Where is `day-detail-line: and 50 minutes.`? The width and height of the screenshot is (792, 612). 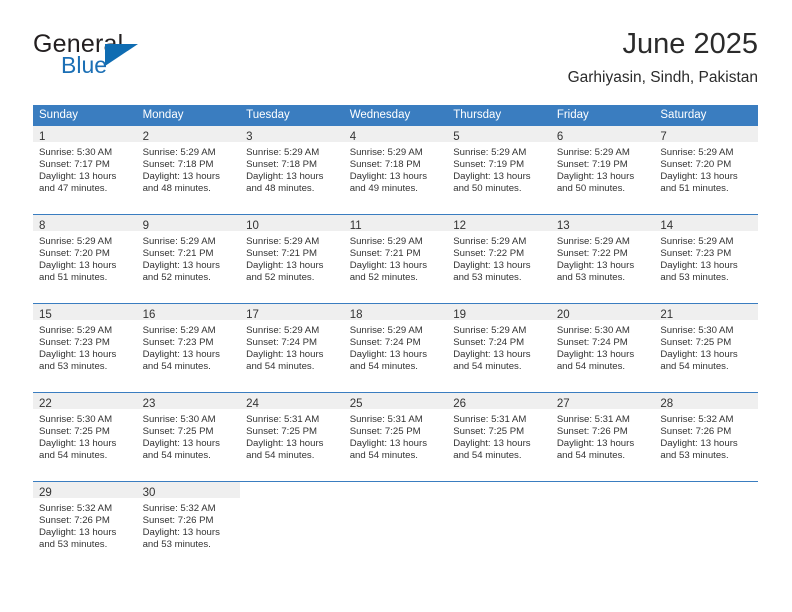 day-detail-line: and 50 minutes. is located at coordinates (487, 189).